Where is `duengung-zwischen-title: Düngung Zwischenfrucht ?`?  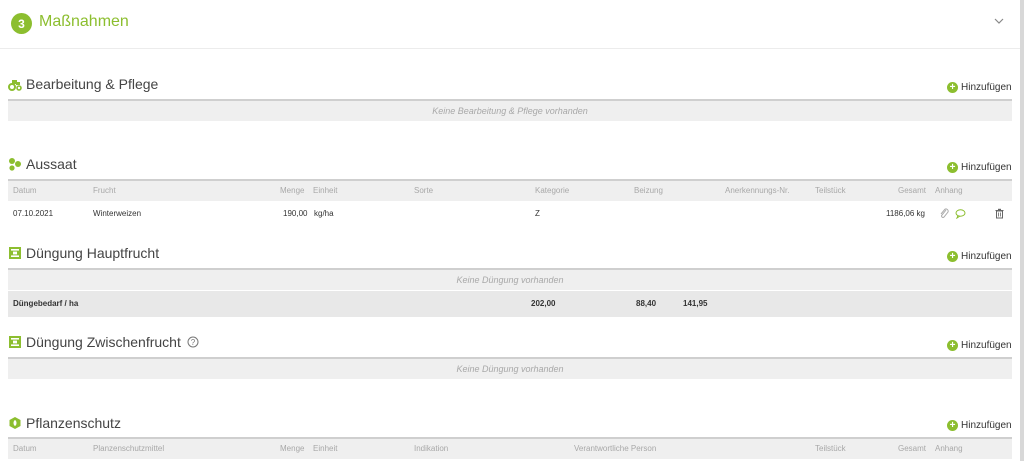
duengung-zwischen-title: Düngung Zwischenfrucht ? is located at coordinates (103, 342).